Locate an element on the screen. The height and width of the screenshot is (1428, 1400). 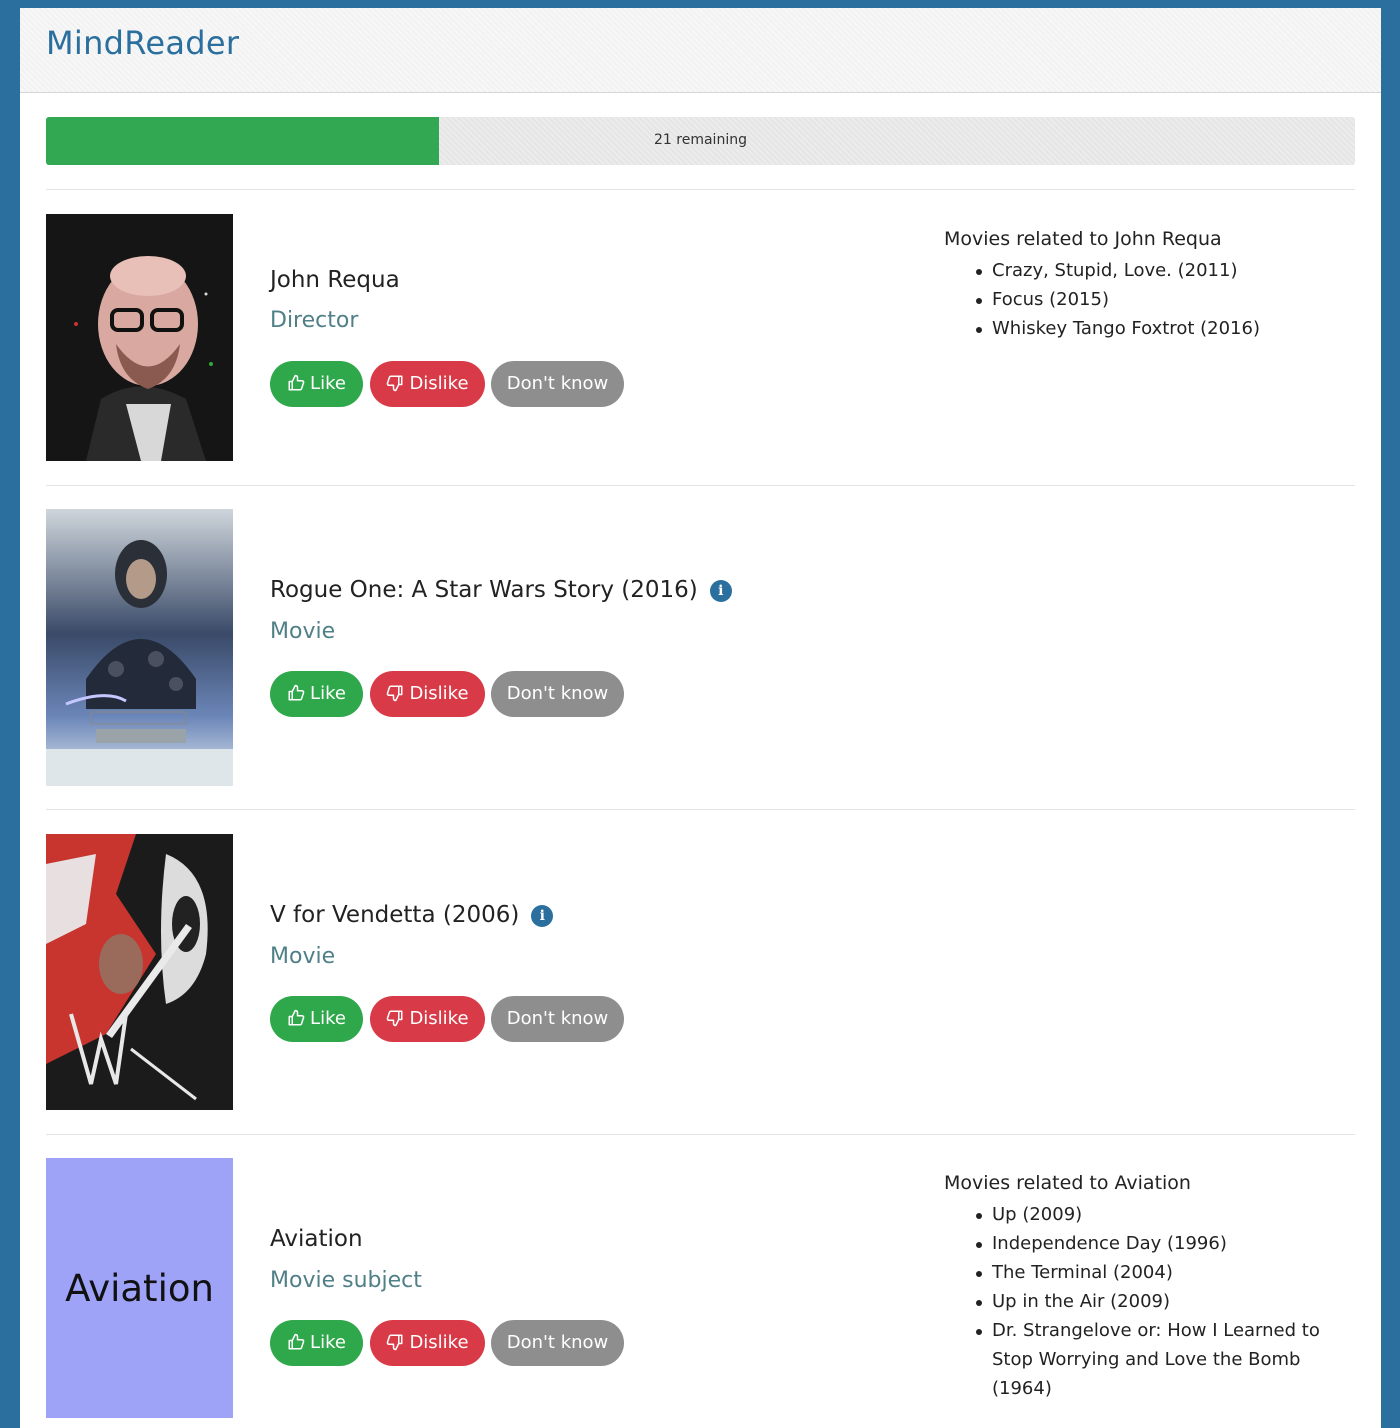
entity-title: John Requa is located at coordinates (335, 280).